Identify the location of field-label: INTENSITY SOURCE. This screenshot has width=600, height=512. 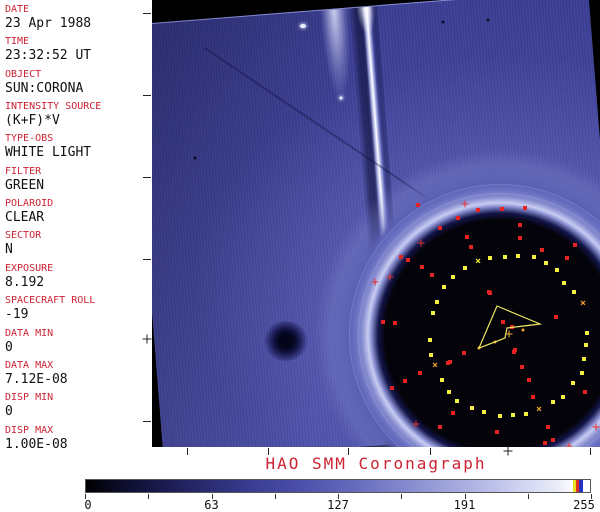
(53, 107).